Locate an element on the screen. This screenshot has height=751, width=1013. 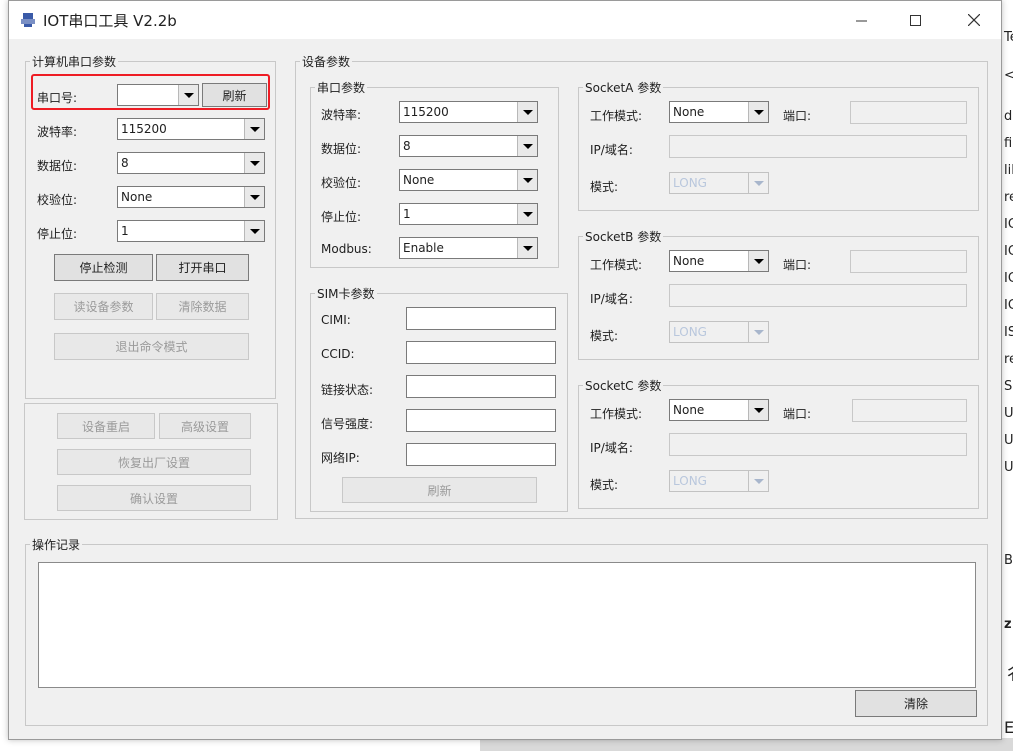
socket-b-type-select: LONG is located at coordinates (719, 332).